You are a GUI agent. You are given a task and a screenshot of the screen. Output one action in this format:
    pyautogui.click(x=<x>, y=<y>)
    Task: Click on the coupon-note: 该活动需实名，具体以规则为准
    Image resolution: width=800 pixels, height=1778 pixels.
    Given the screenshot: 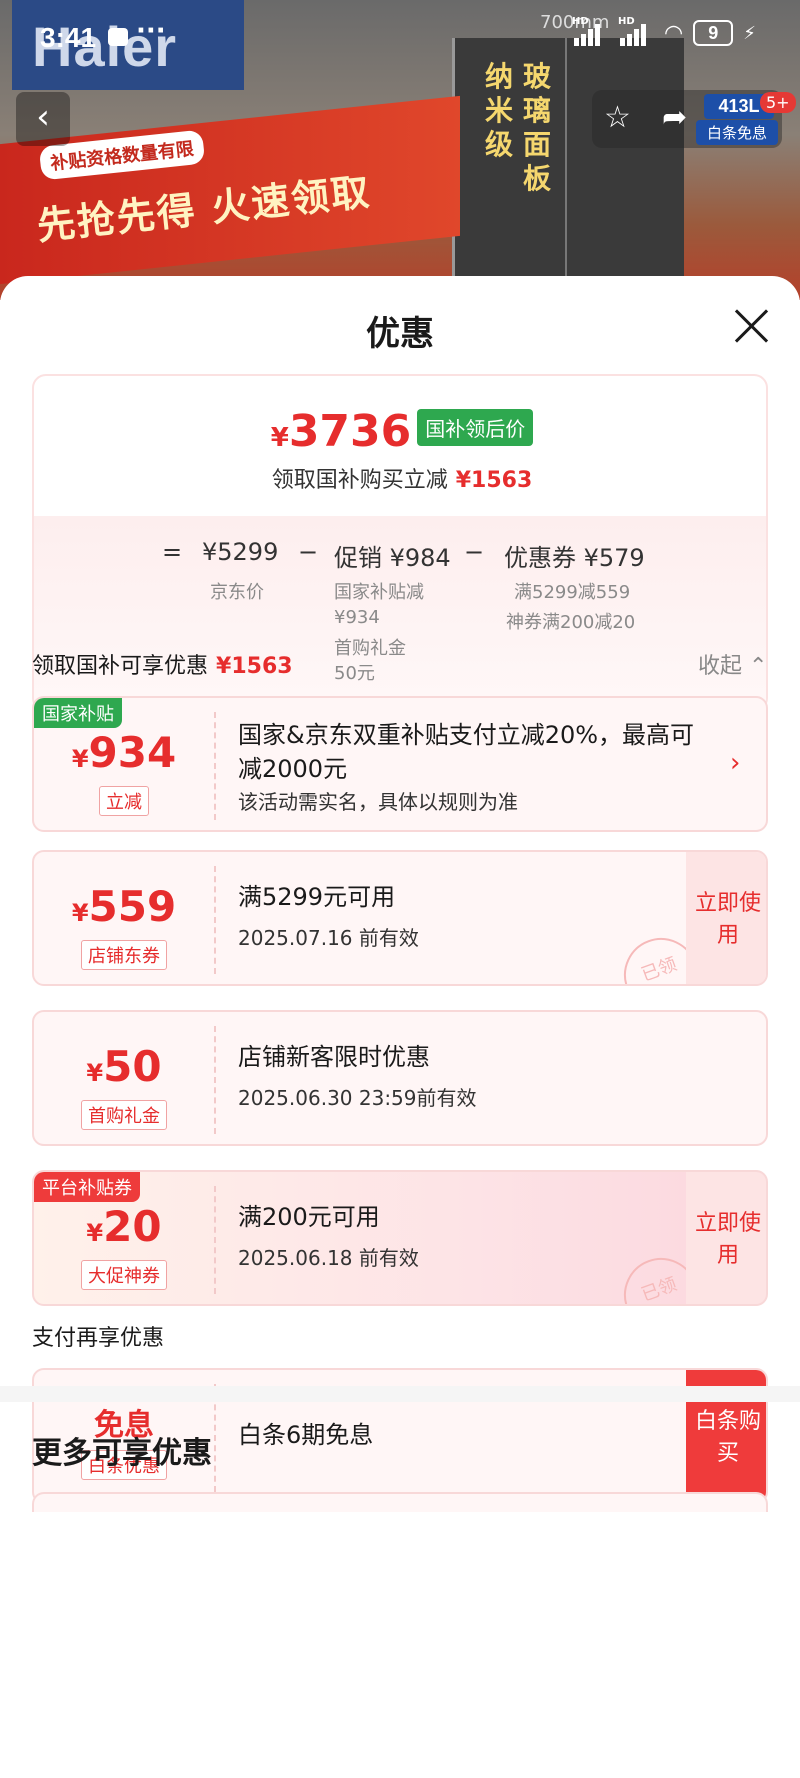 What is the action you would take?
    pyautogui.click(x=378, y=802)
    